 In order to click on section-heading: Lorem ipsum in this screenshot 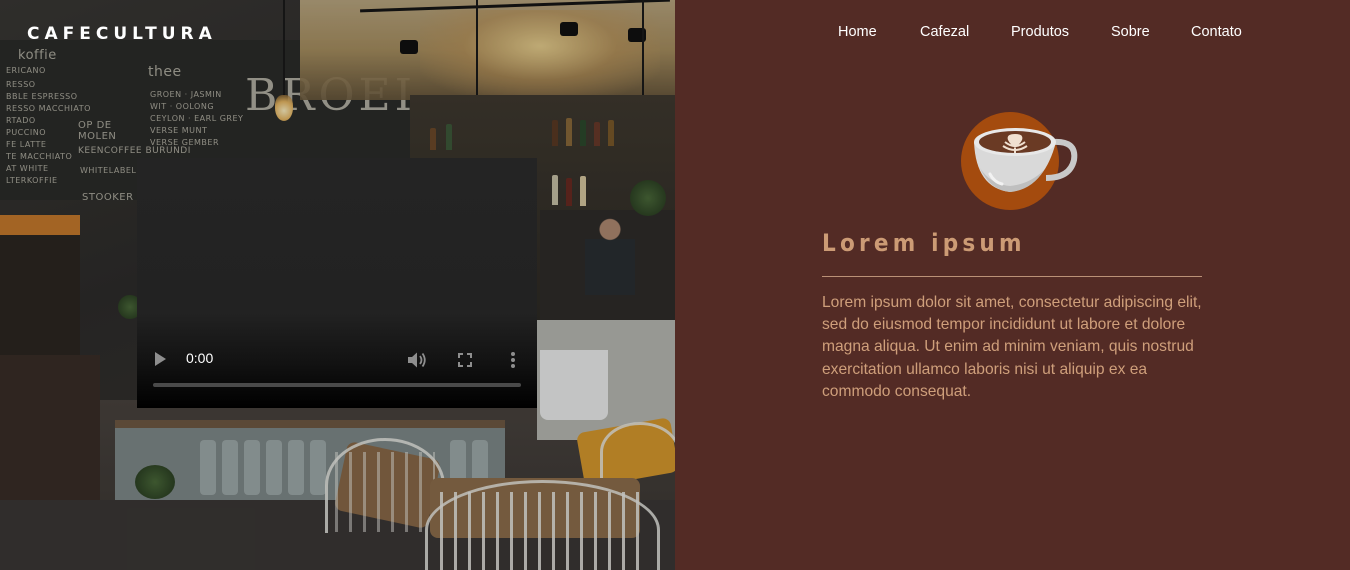, I will do `click(924, 243)`.